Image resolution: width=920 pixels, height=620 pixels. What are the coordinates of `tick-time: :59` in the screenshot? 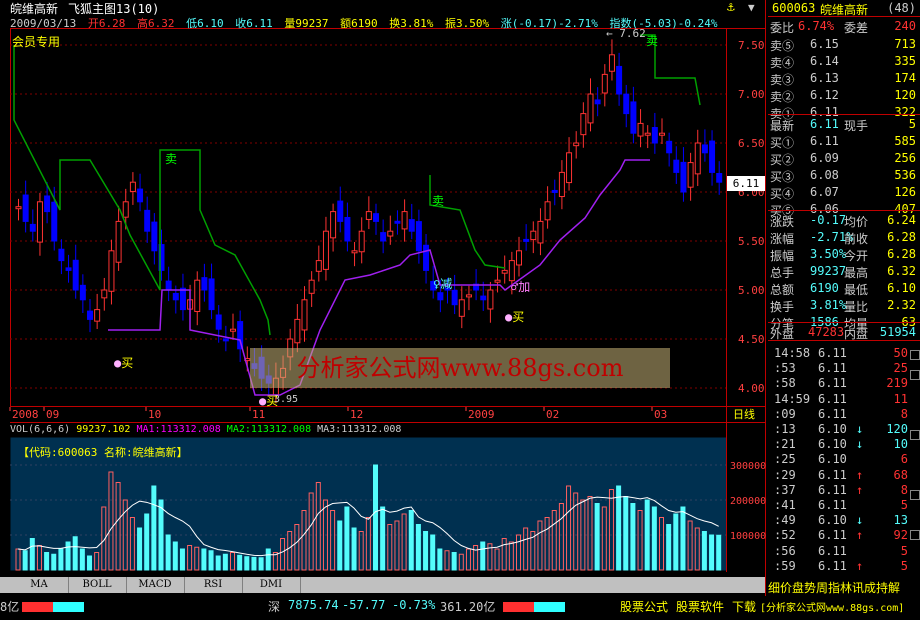 It's located at (785, 565).